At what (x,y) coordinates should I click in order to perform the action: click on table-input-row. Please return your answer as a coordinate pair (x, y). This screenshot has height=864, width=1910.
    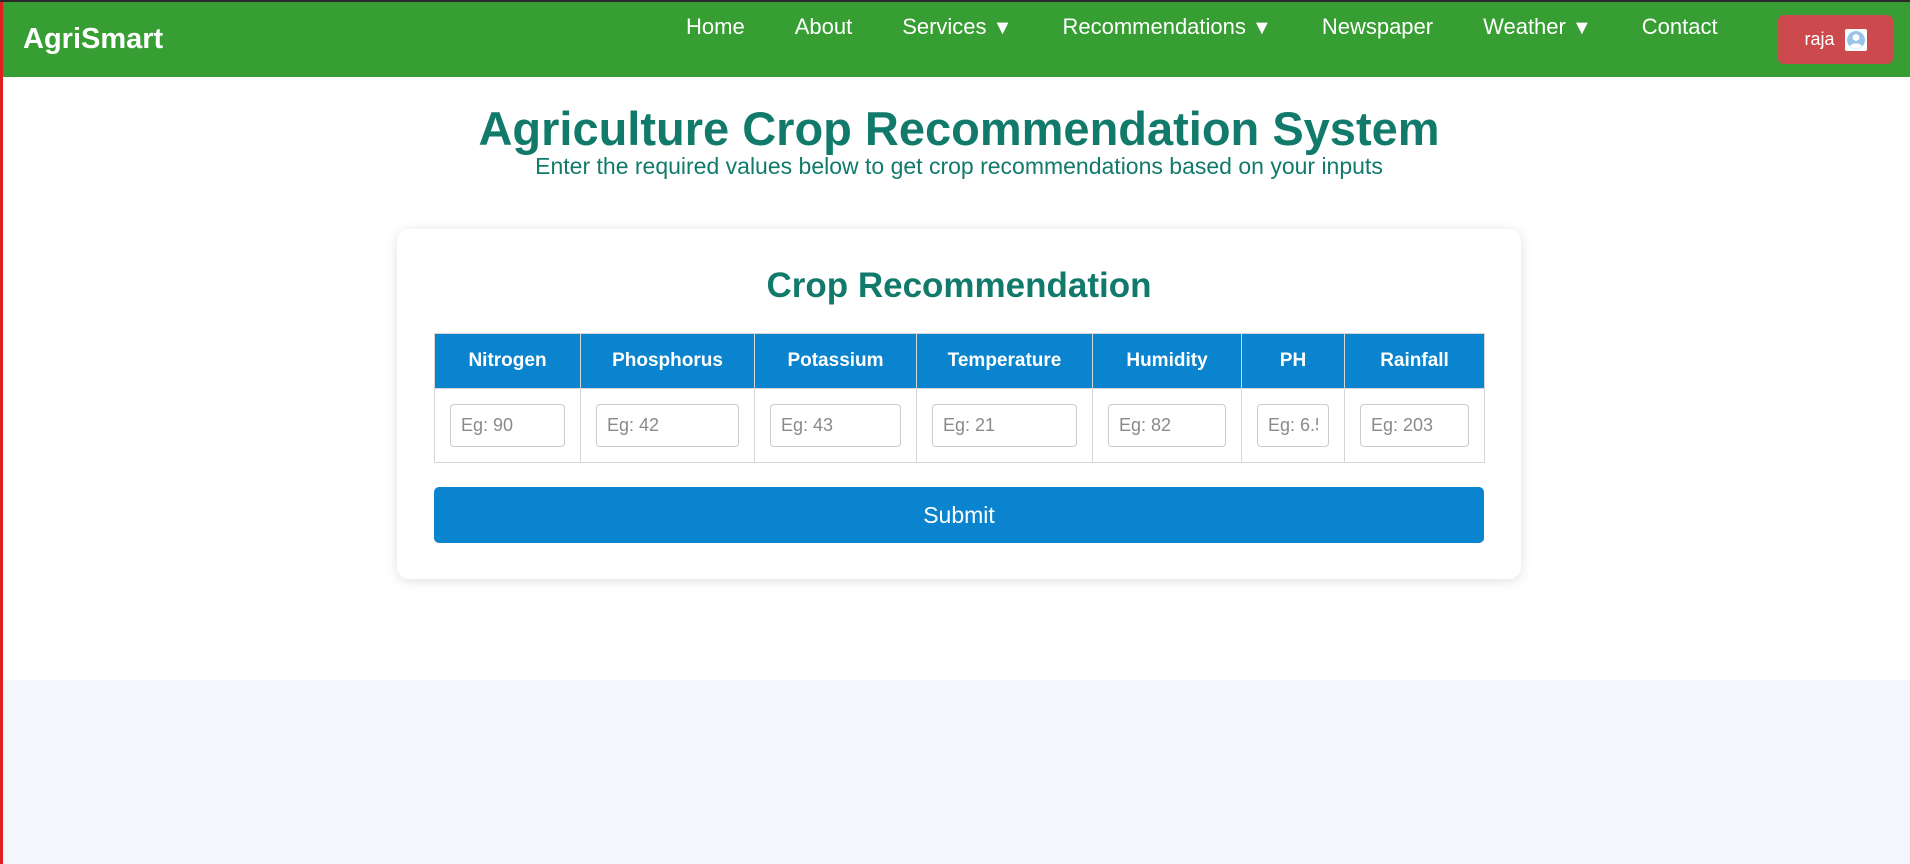
    Looking at the image, I should click on (959, 425).